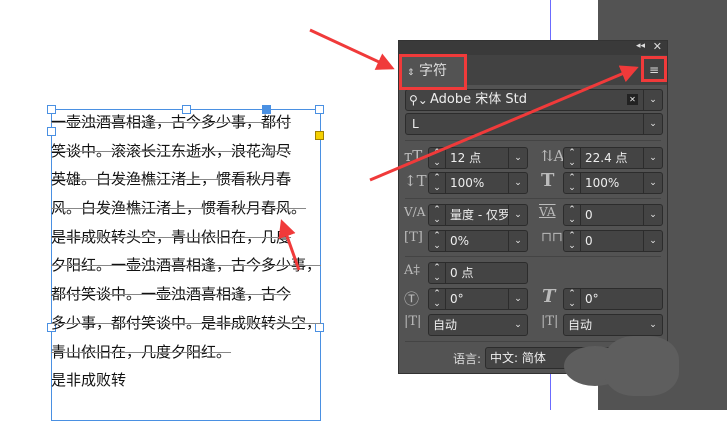 This screenshot has height=421, width=727. Describe the element at coordinates (534, 100) in the screenshot. I see `font-family-select: ⚲⌄ Adobe 宋体 Std ✕ ⌄` at that location.